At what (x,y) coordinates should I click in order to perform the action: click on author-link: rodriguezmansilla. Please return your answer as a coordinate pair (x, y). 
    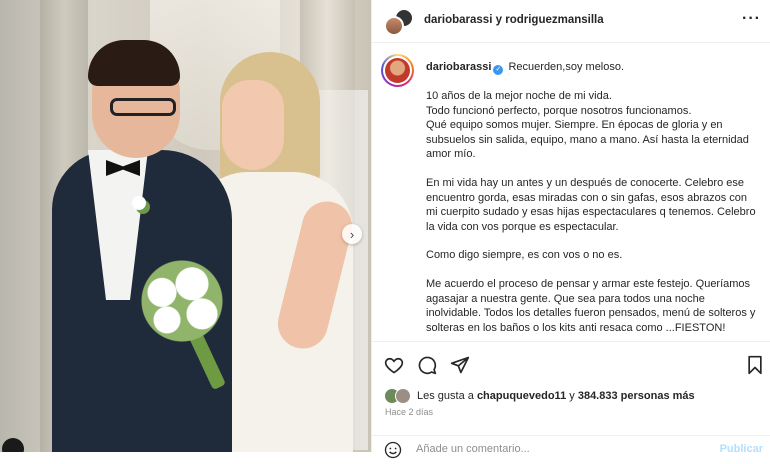
    Looking at the image, I should click on (554, 20).